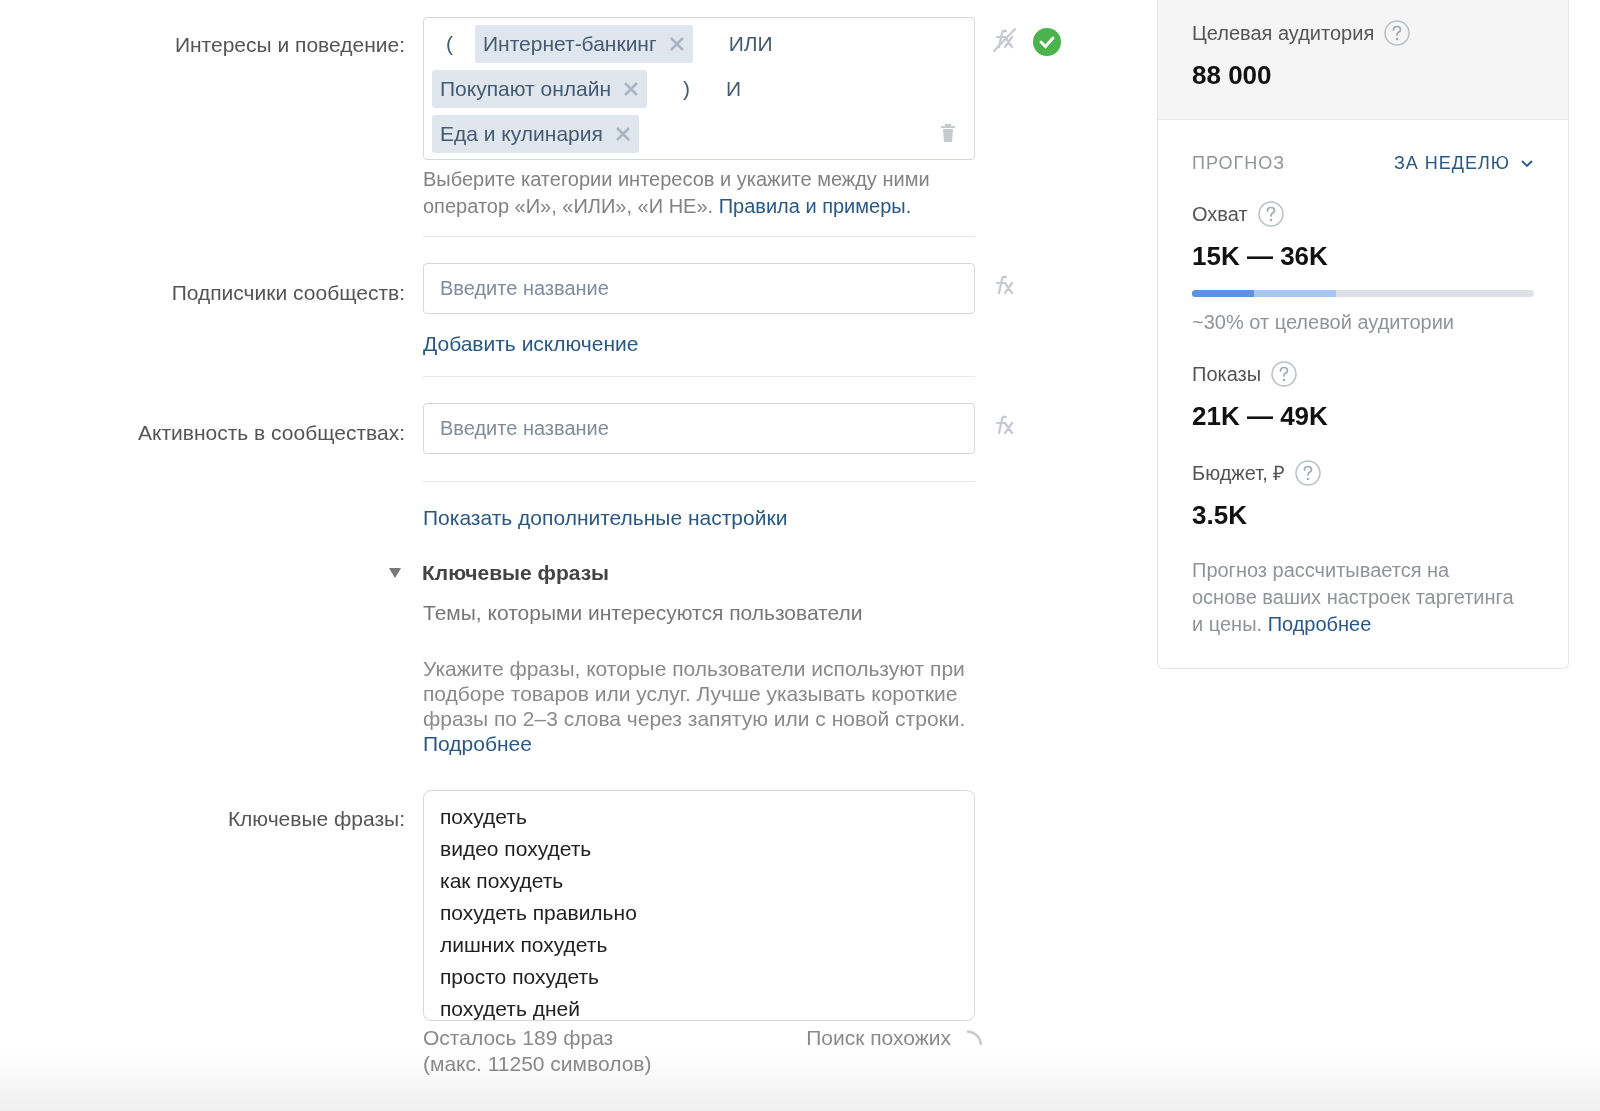 The width and height of the screenshot is (1600, 1111). Describe the element at coordinates (695, 706) in the screenshot. I see `description-text: Укажите фразы, которые пользователи используют при подборе товаров или услуг. Лучше указывать короткие фразы по 2–3 слова через запятую или с новой строки. Подробнее` at that location.